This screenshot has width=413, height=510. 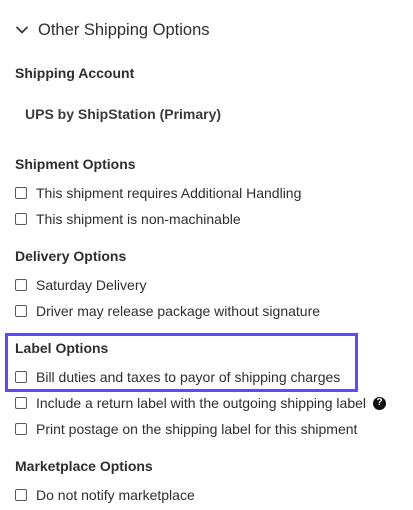 I want to click on delivery-options-label: Delivery Options, so click(x=71, y=256).